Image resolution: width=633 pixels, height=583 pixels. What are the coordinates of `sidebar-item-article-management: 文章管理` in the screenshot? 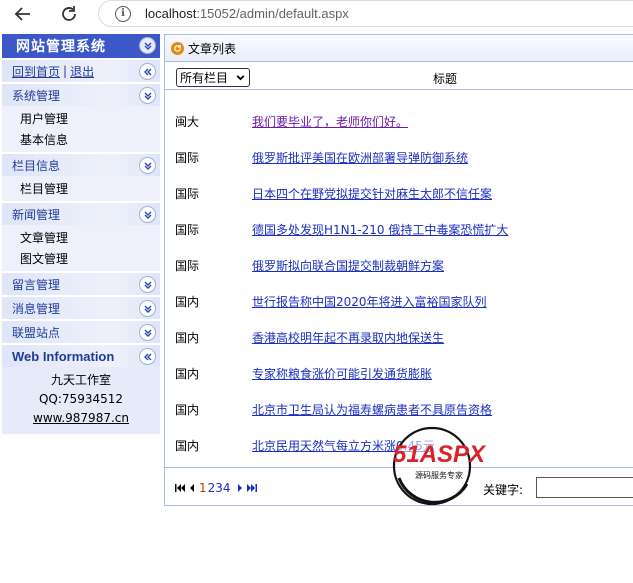 It's located at (90, 237).